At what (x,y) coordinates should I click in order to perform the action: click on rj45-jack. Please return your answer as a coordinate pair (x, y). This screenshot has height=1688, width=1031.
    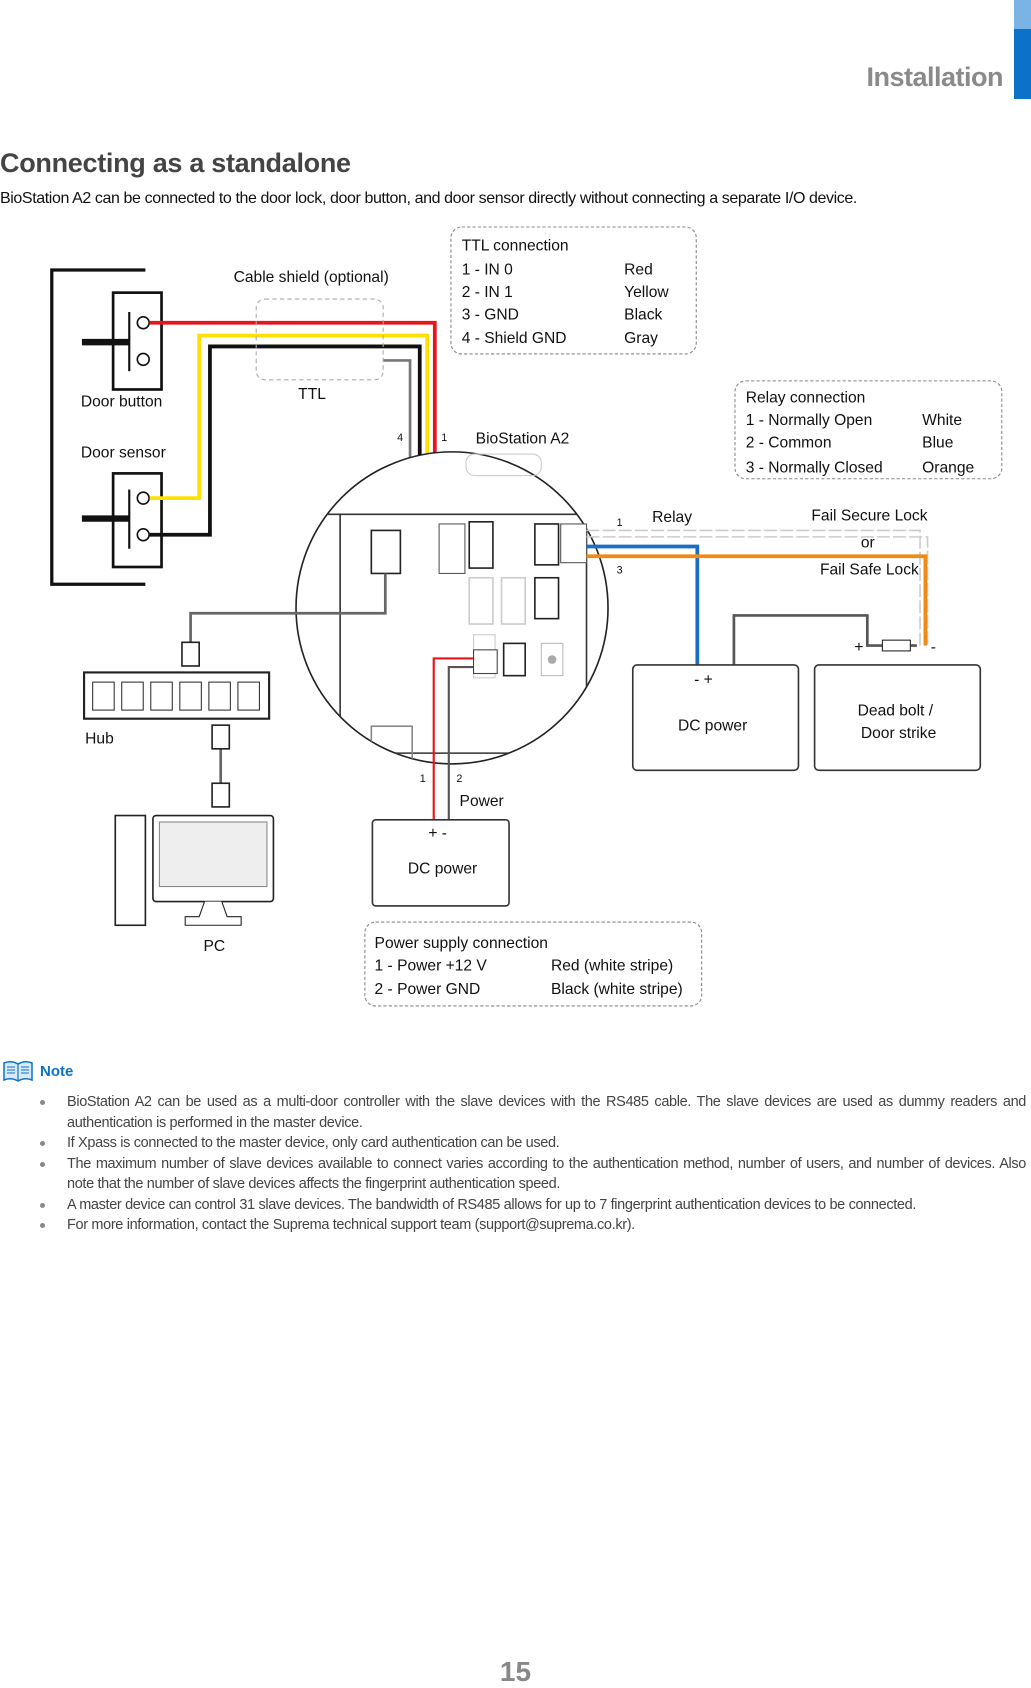
    Looking at the image, I should click on (386, 552).